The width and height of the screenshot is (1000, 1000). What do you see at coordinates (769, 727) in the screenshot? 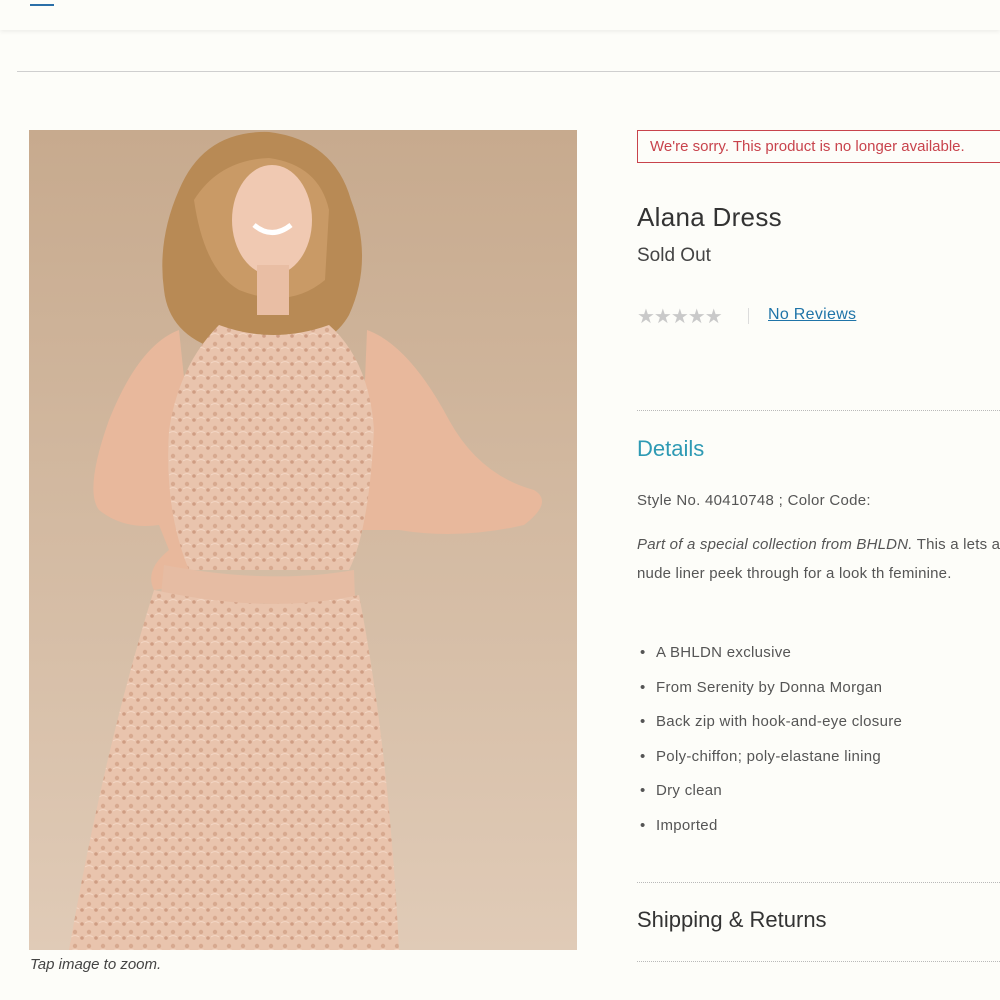
I see `feature-item: Back zip with hook-and-eye closure` at bounding box center [769, 727].